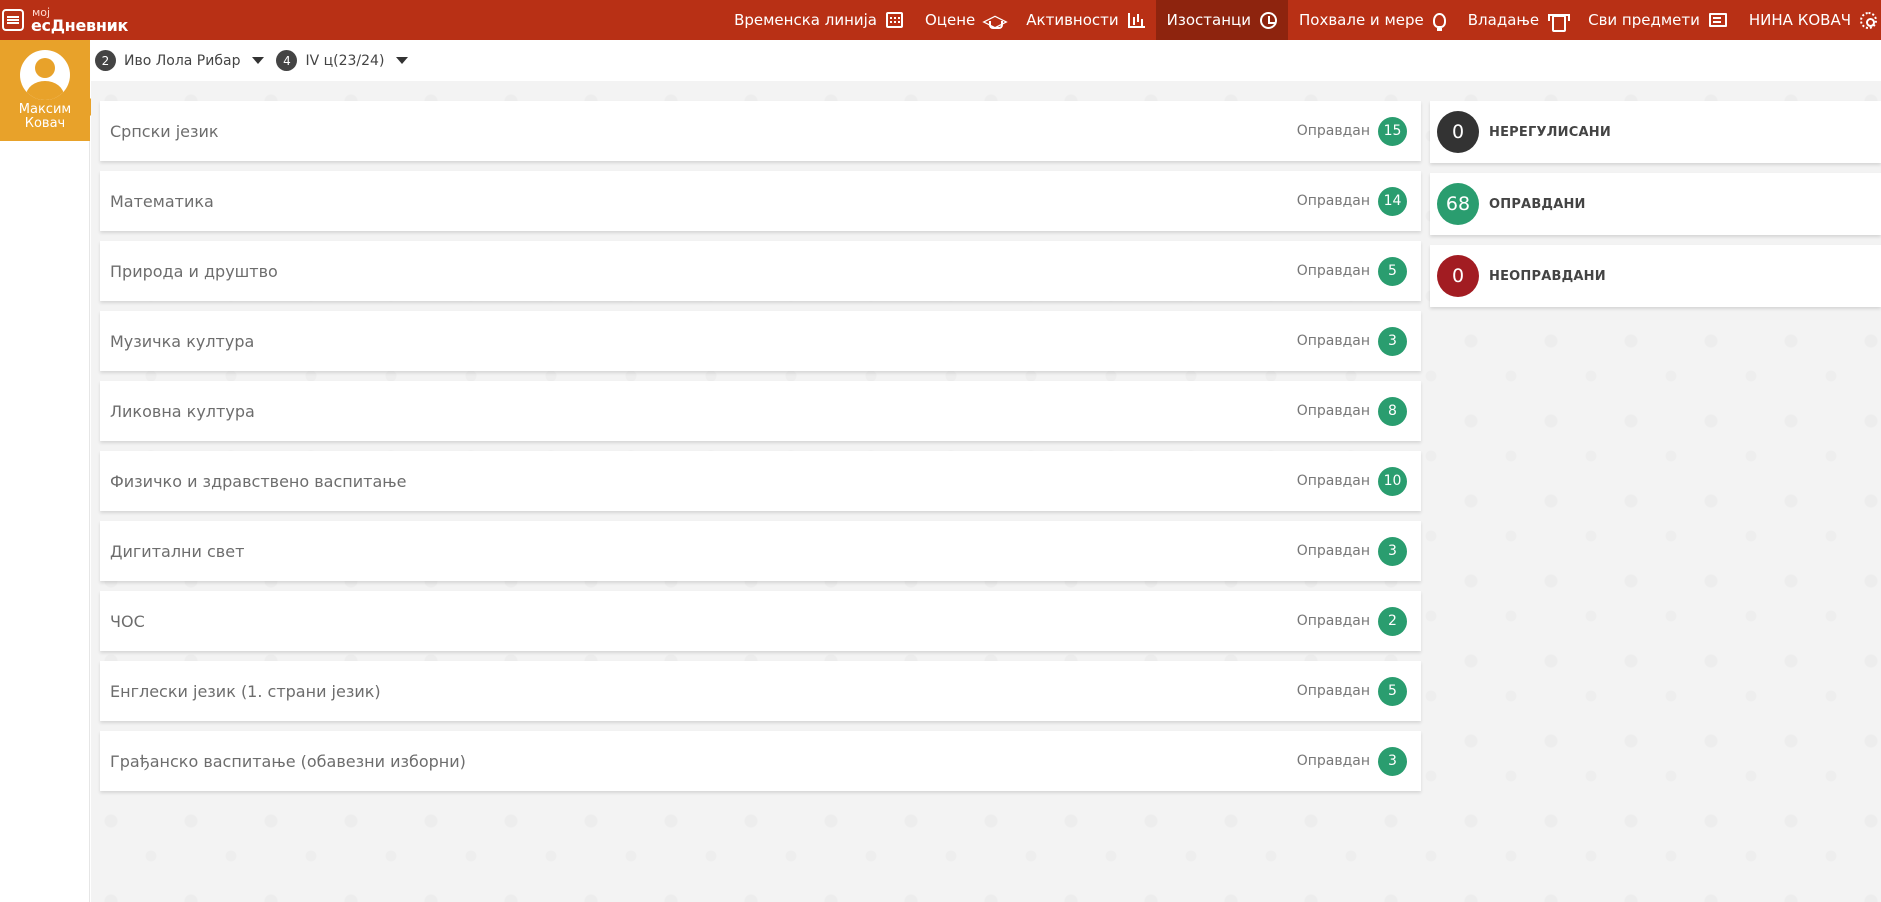  Describe the element at coordinates (45, 123) in the screenshot. I see `student-last-name: Ковач` at that location.